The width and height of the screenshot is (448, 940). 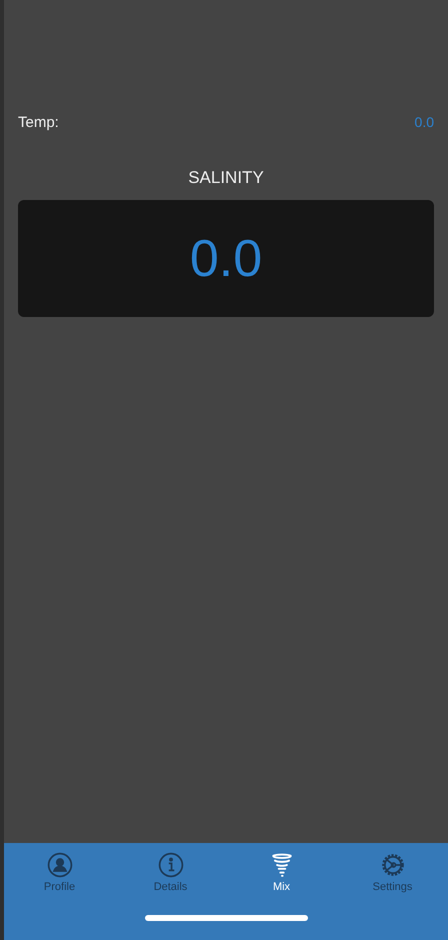 What do you see at coordinates (424, 122) in the screenshot?
I see `temp-value: 0.0` at bounding box center [424, 122].